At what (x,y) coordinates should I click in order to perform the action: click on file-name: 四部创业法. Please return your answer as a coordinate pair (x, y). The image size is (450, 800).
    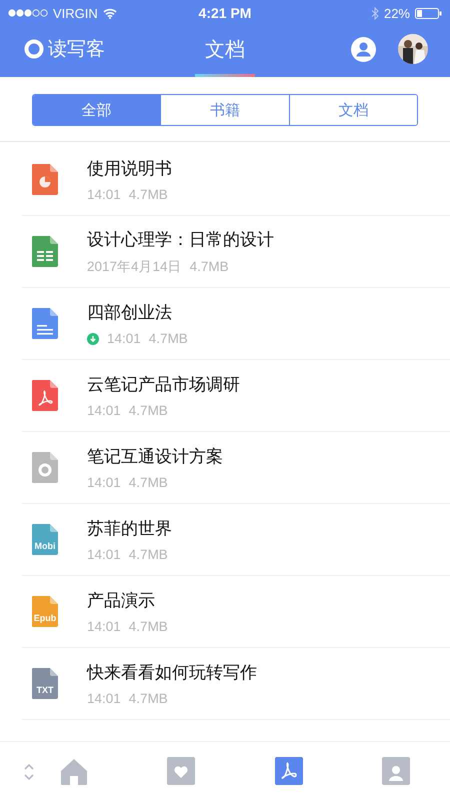
    Looking at the image, I should click on (137, 312).